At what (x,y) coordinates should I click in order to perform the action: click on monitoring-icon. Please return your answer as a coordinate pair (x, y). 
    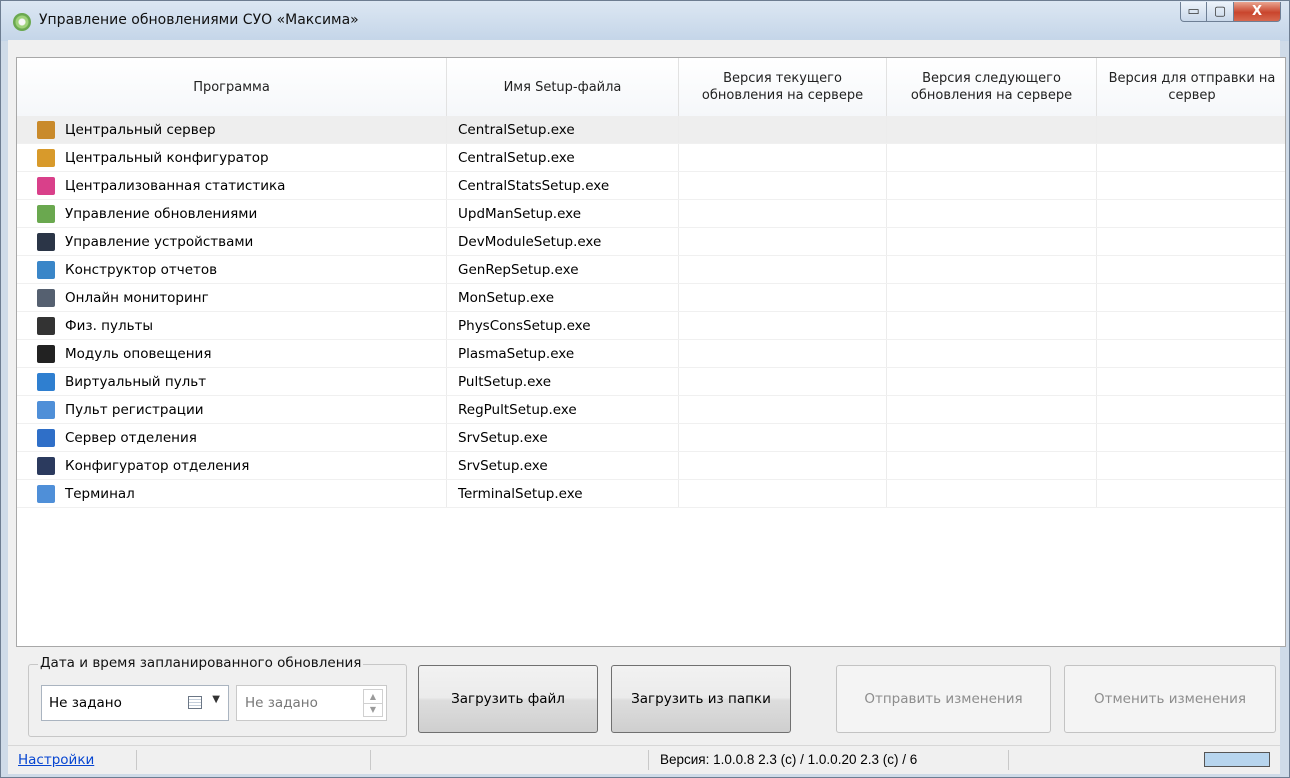
    Looking at the image, I should click on (46, 297).